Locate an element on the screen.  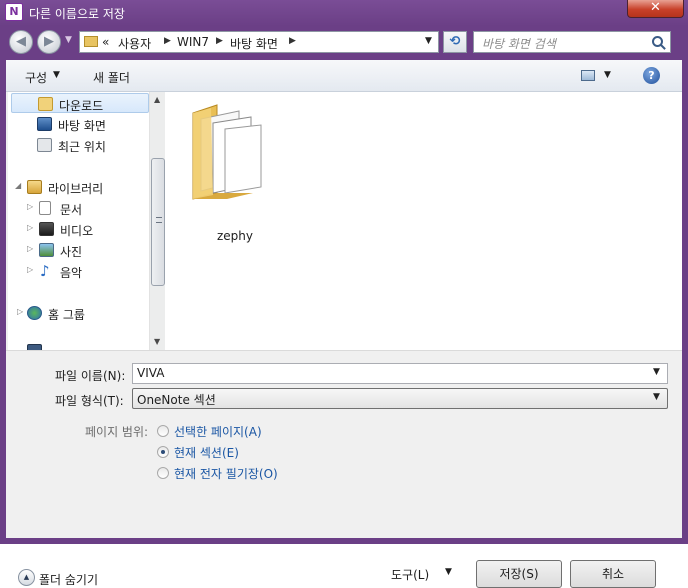
refresh-icon: ⟲ is located at coordinates (455, 41).